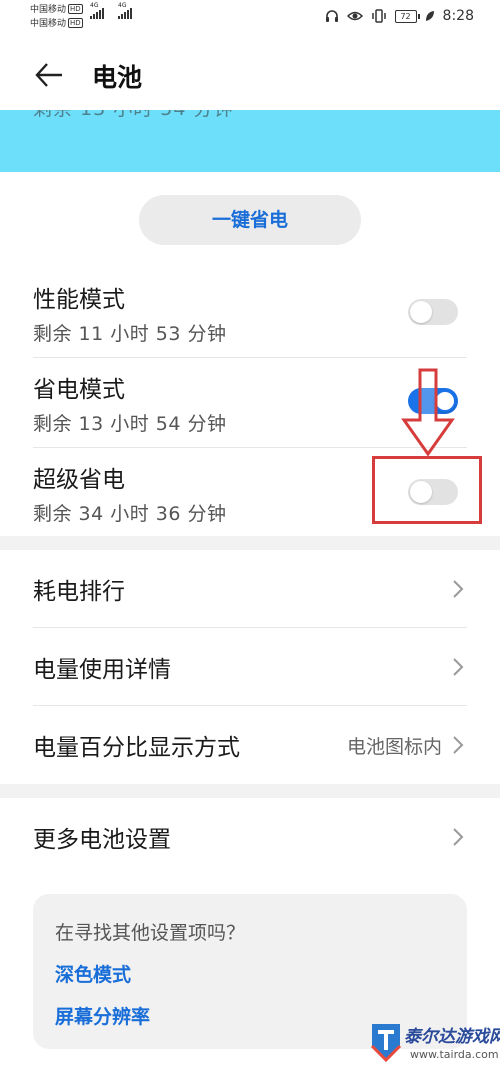 This screenshot has width=500, height=1084. Describe the element at coordinates (394, 747) in the screenshot. I see `row-value: 电池图标内` at that location.